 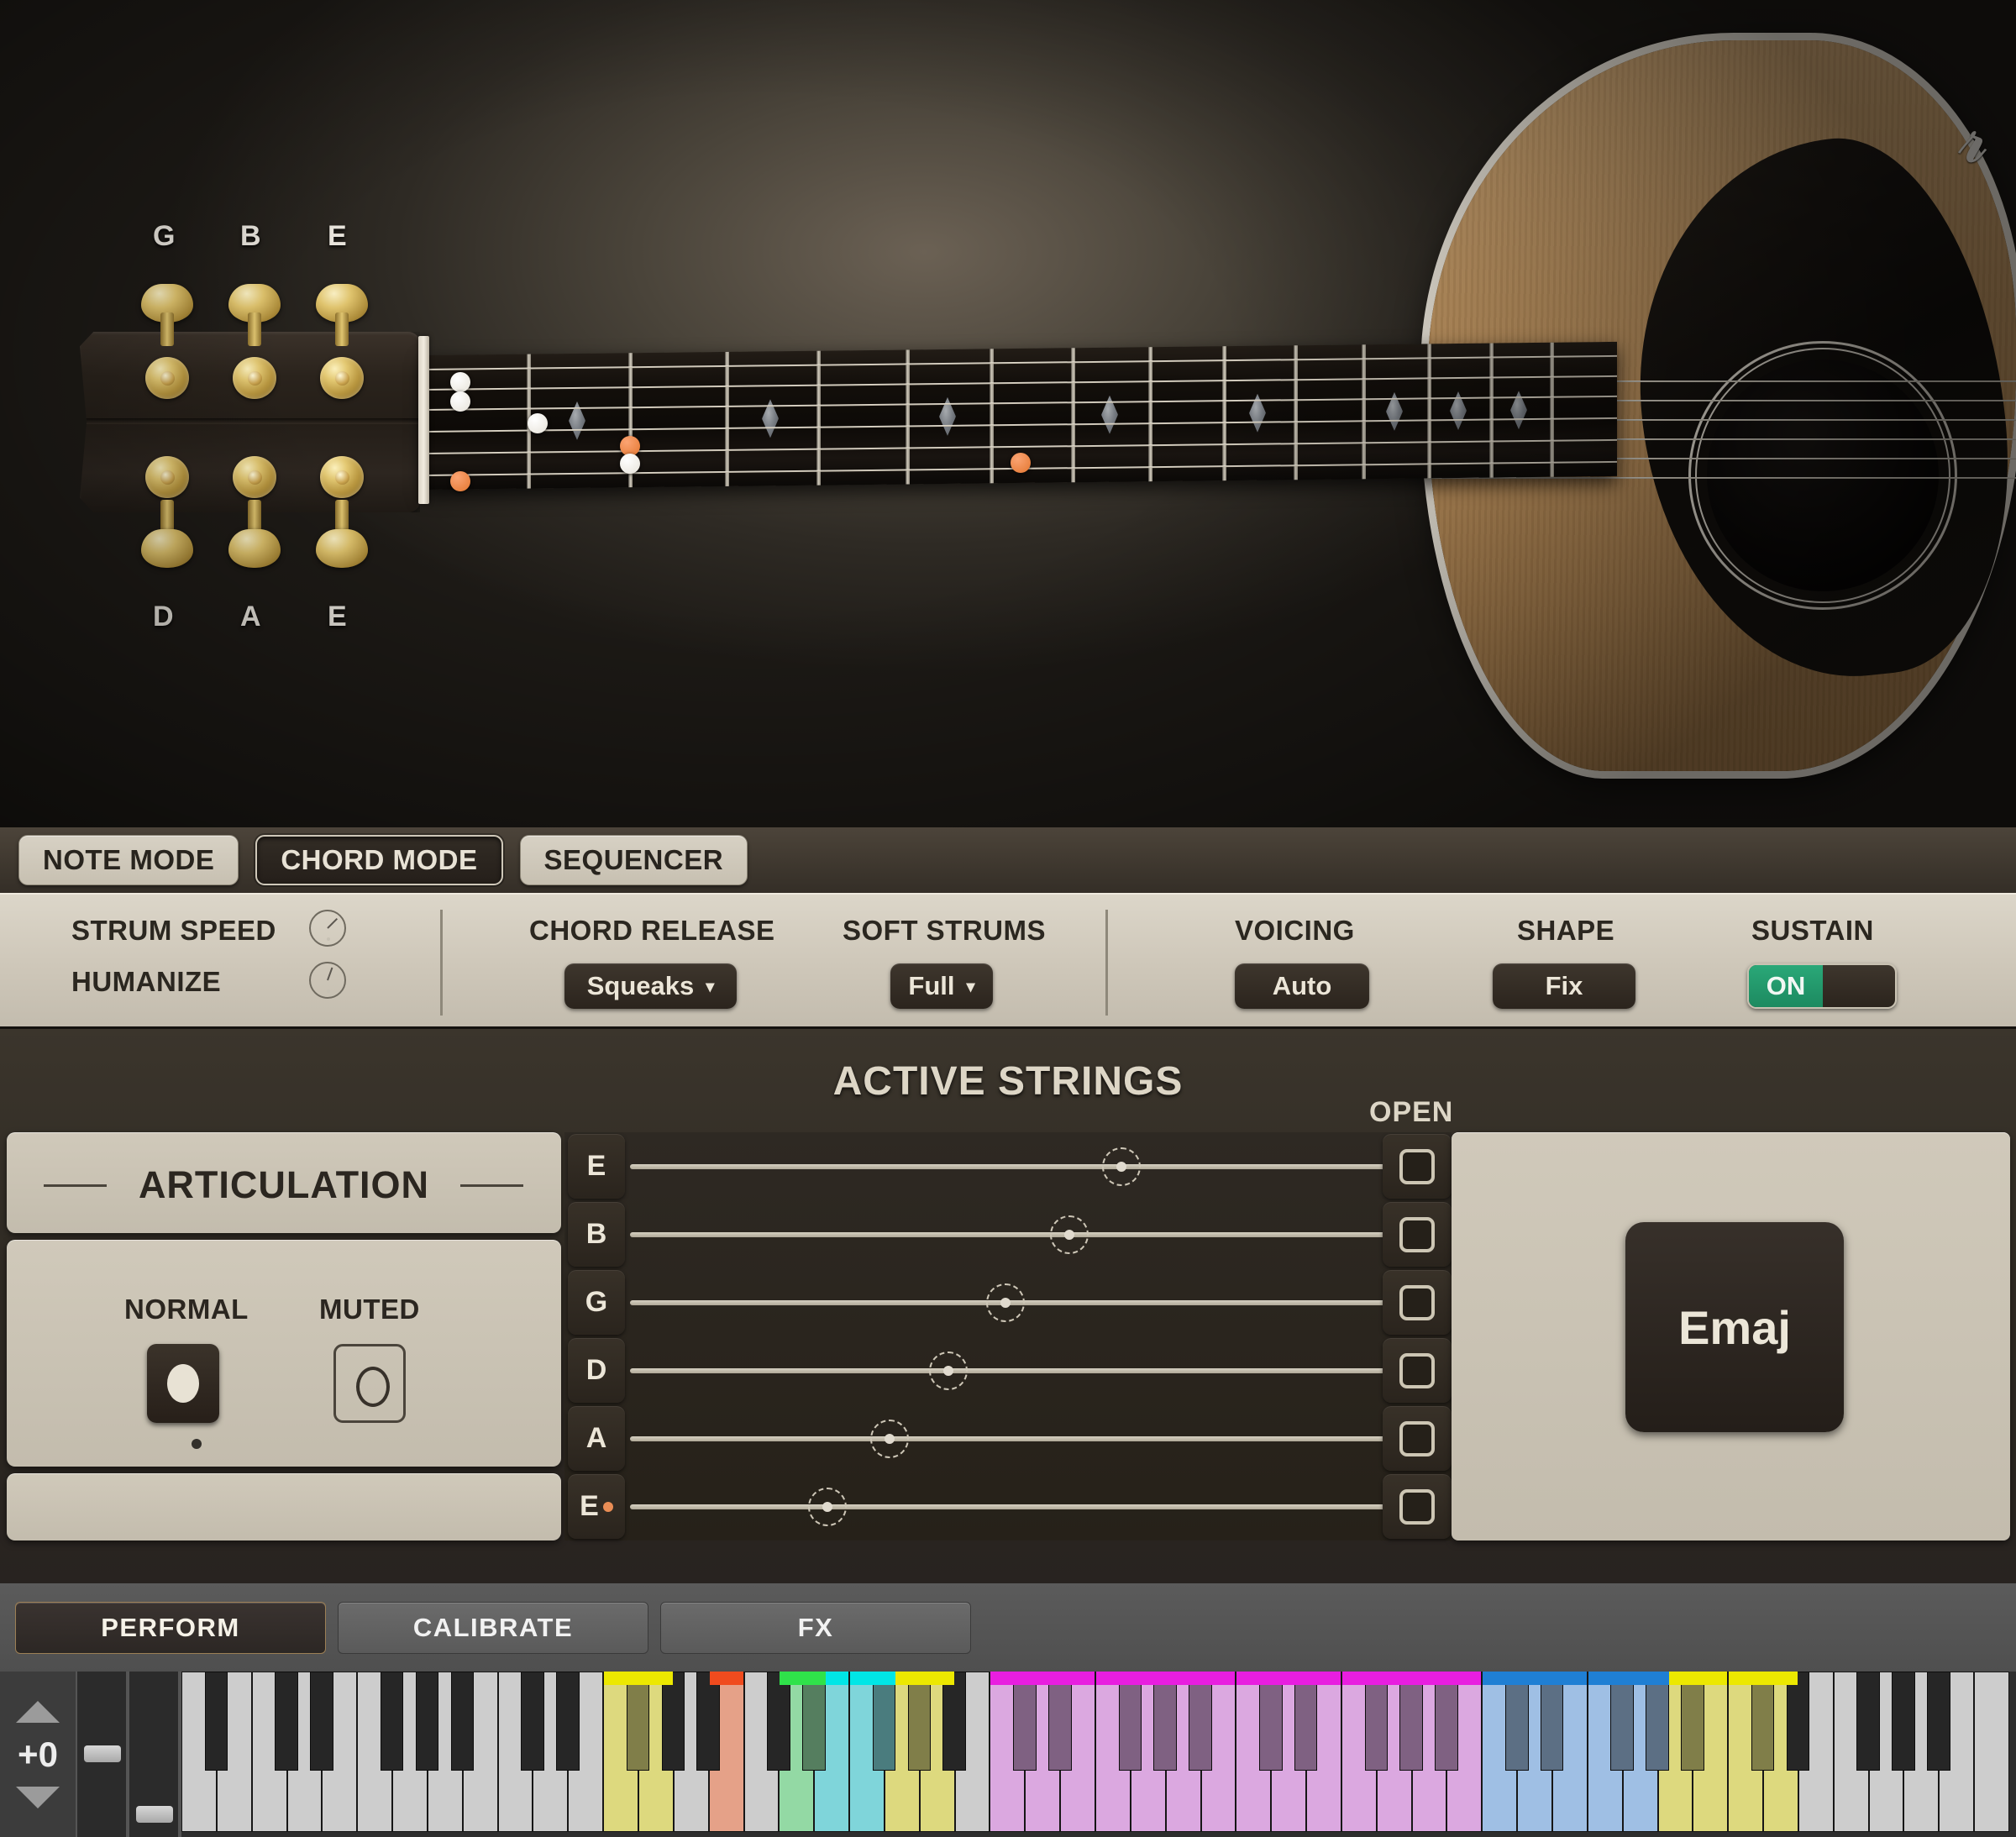 I want to click on pitch-wheel-grip, so click(x=102, y=1753).